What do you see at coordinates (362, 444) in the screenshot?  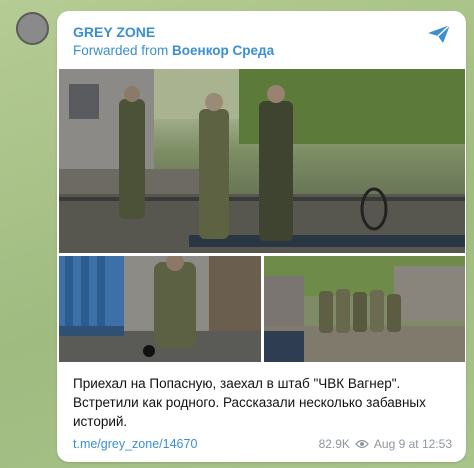 I see `eye-icon` at bounding box center [362, 444].